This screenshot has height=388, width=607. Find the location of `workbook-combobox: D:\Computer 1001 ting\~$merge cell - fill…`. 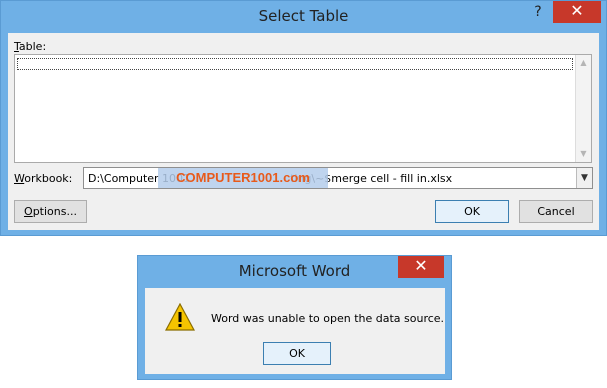

workbook-combobox: D:\Computer 1001 ting\~$merge cell - fill… is located at coordinates (338, 178).